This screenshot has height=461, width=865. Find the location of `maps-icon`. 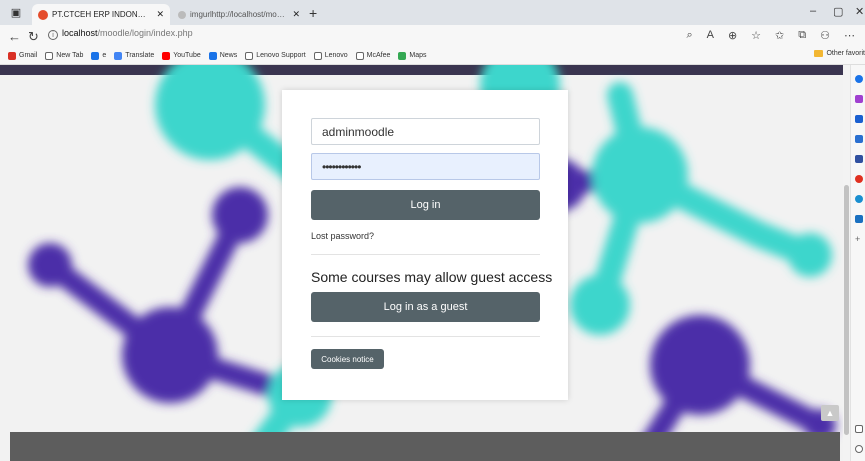

maps-icon is located at coordinates (402, 55).